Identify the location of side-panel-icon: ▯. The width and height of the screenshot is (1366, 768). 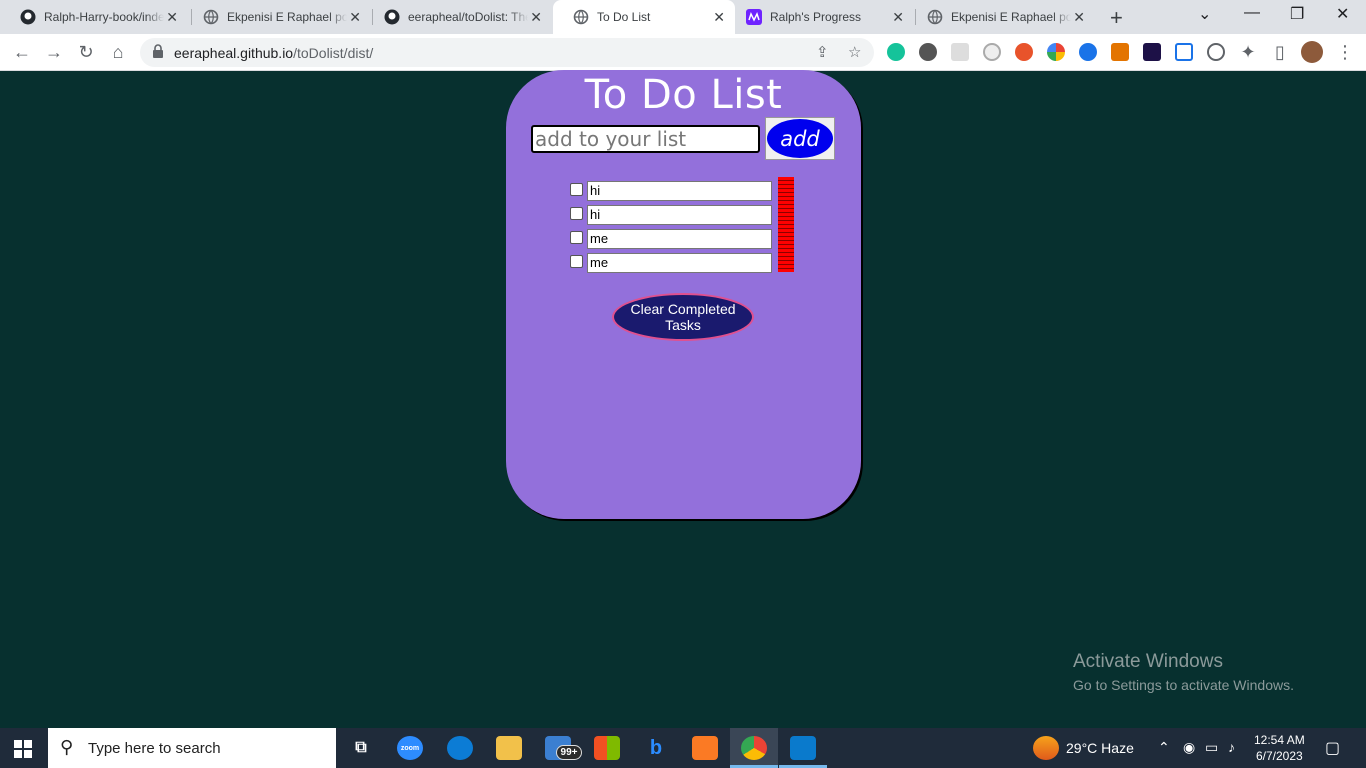
(1280, 52).